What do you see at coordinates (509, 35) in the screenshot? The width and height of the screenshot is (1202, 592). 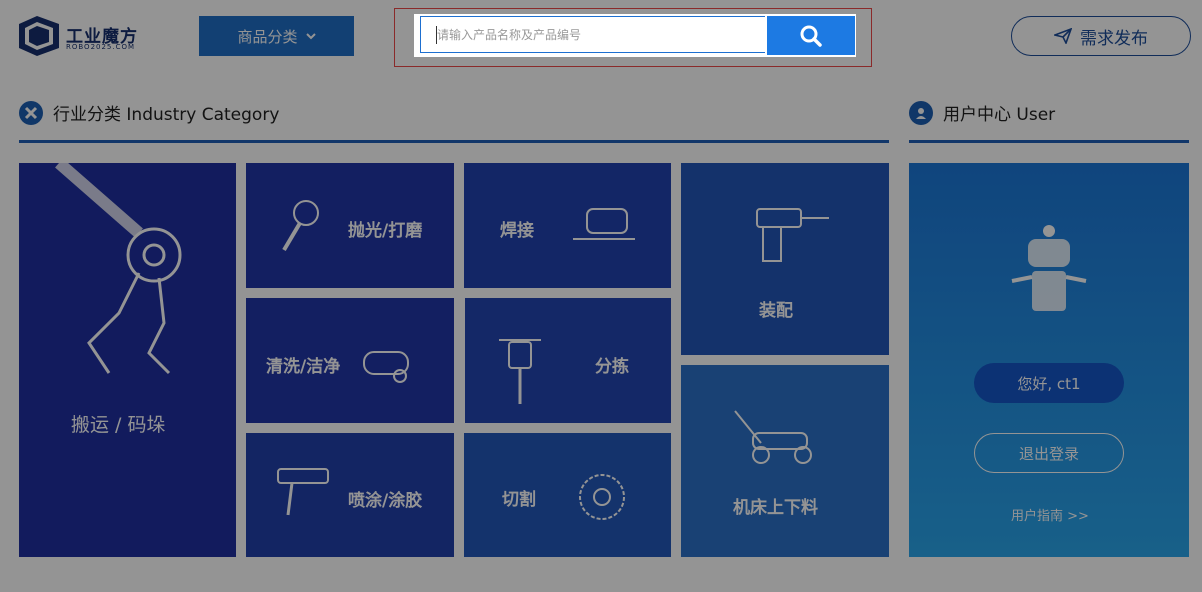 I see `search-placeholder: 请输入产品名称及产品编号` at bounding box center [509, 35].